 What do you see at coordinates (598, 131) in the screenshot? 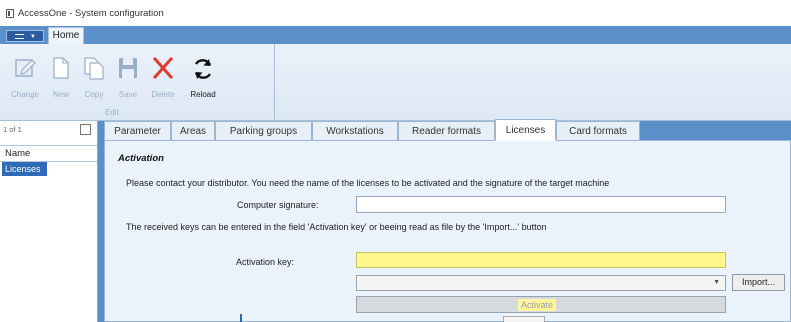
I see `tab-card-formats: Card formats` at bounding box center [598, 131].